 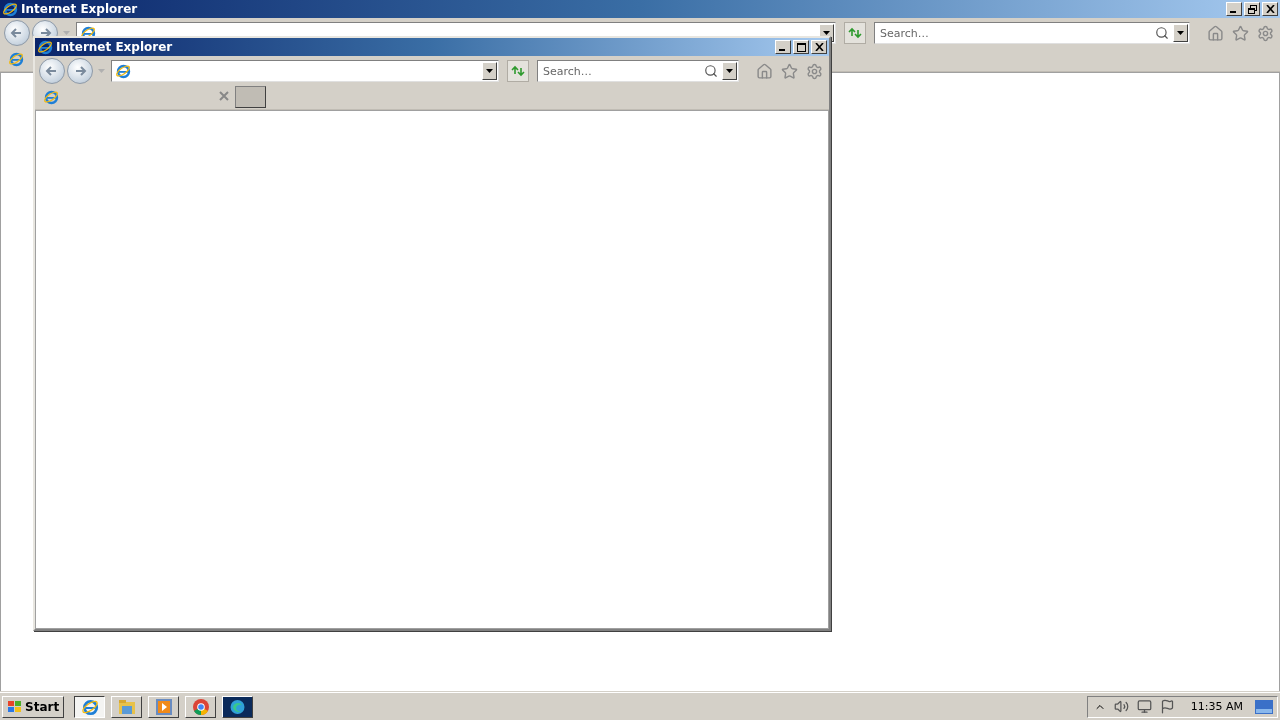 What do you see at coordinates (250, 97) in the screenshot?
I see `new-tab-button` at bounding box center [250, 97].